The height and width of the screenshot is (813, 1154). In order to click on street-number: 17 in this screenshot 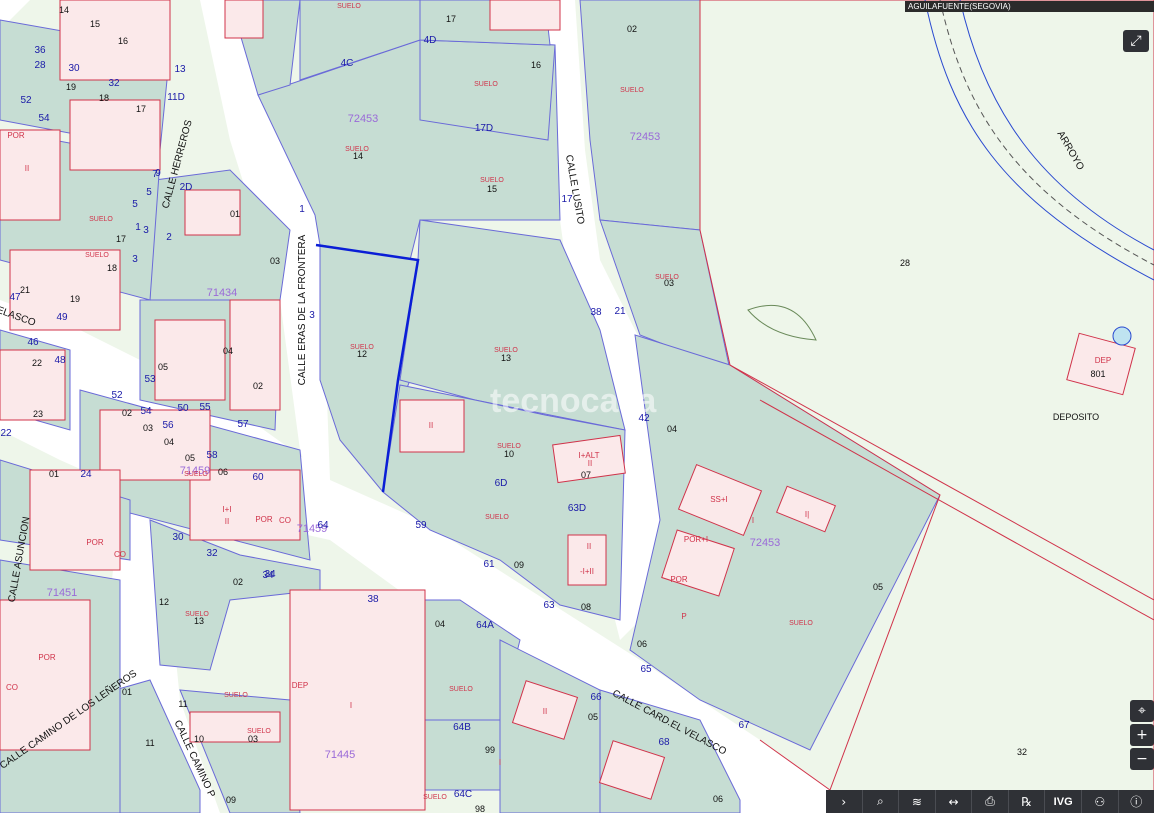, I will do `click(567, 199)`.